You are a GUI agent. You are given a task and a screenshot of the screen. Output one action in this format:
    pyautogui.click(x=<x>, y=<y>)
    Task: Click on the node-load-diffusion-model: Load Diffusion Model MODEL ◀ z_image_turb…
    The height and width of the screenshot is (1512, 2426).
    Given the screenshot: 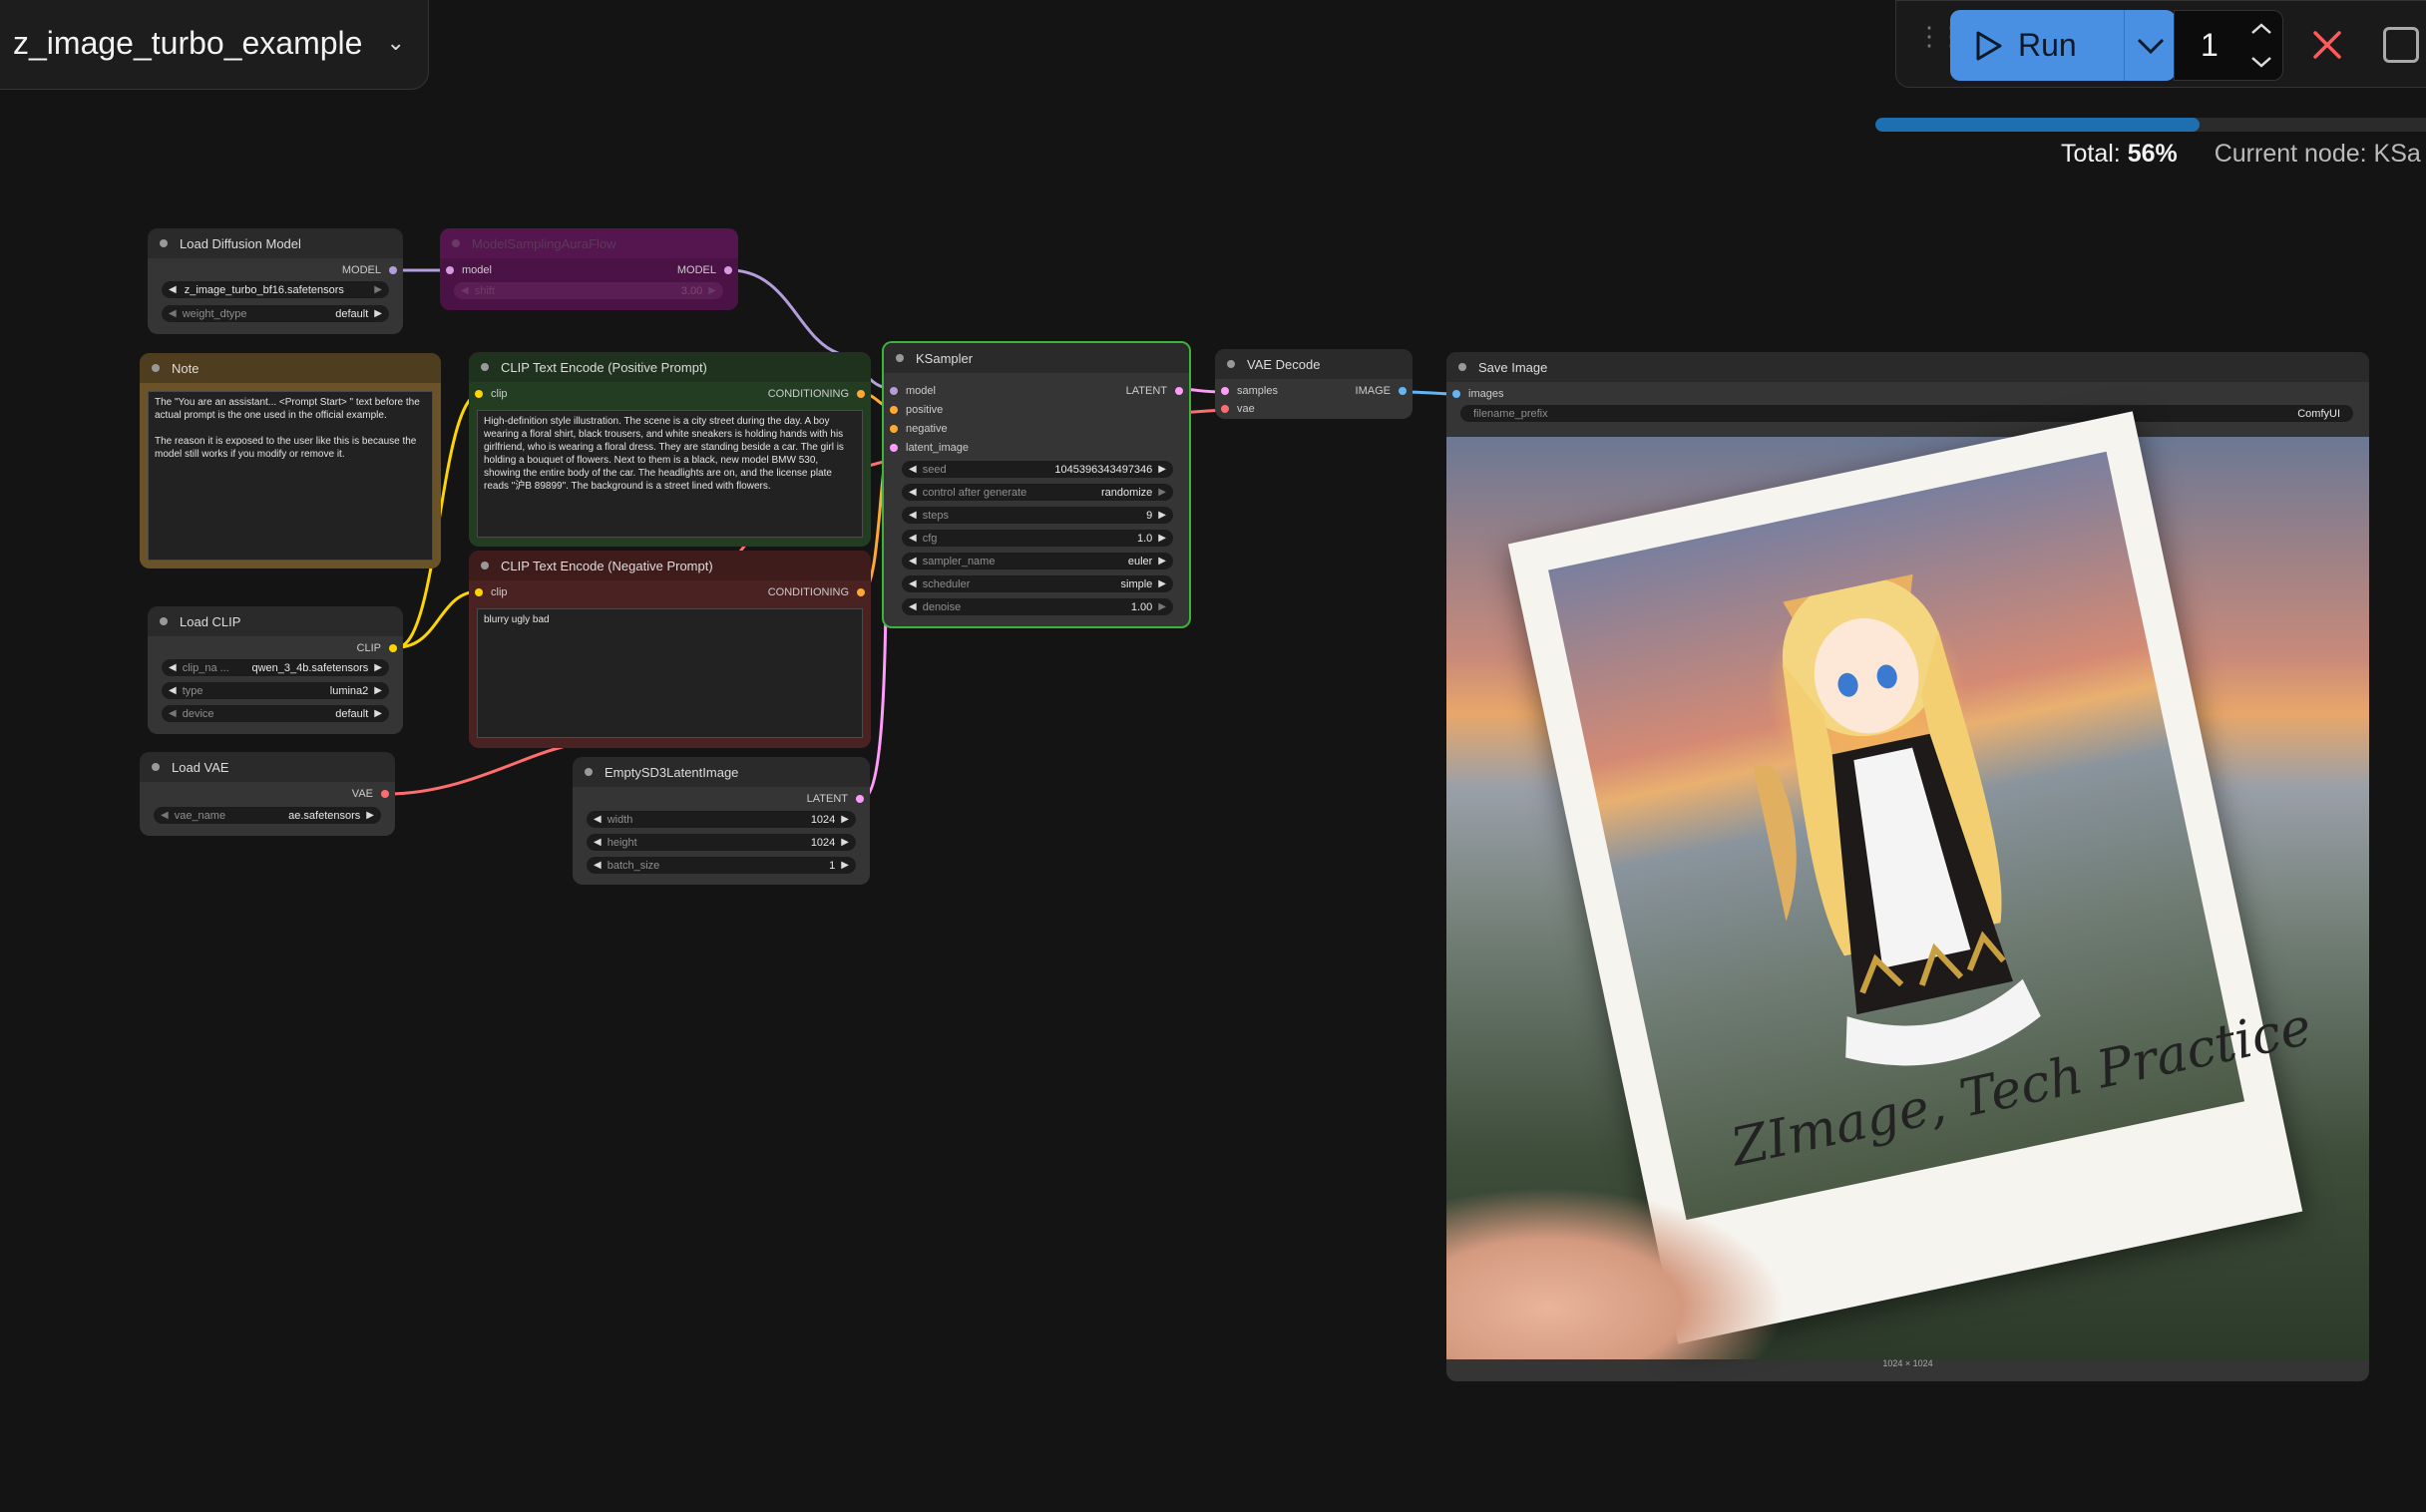 What is the action you would take?
    pyautogui.click(x=275, y=281)
    